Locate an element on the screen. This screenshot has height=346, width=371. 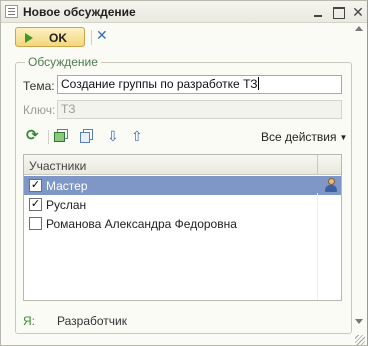
all-actions-menu: Все действия ▼ is located at coordinates (304, 137).